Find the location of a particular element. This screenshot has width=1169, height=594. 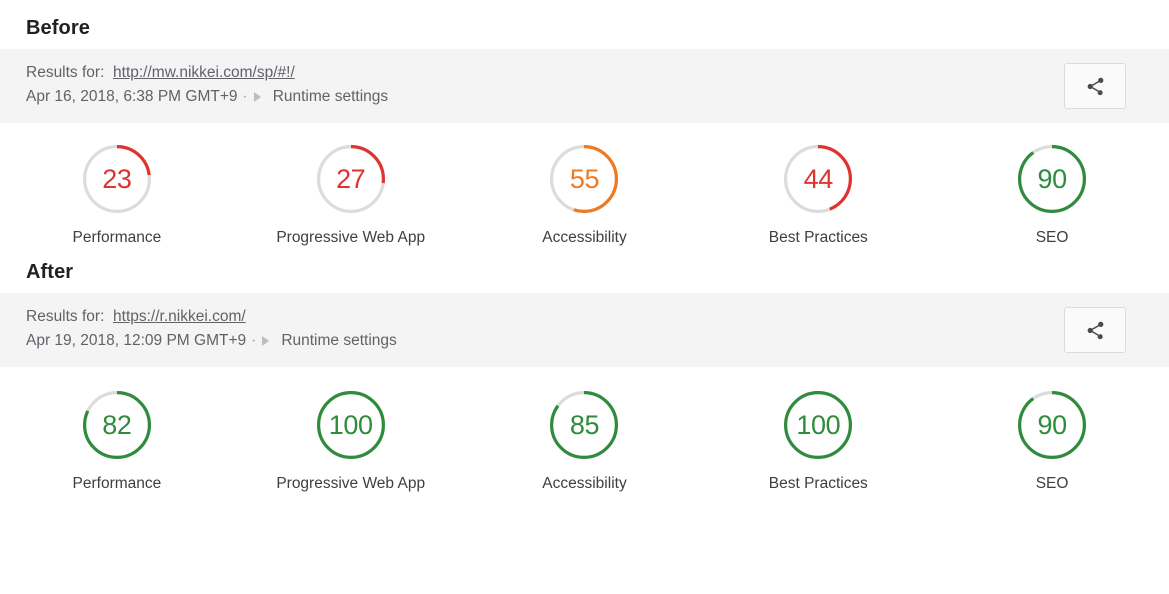

gauge-score-value: 27 is located at coordinates (351, 178).